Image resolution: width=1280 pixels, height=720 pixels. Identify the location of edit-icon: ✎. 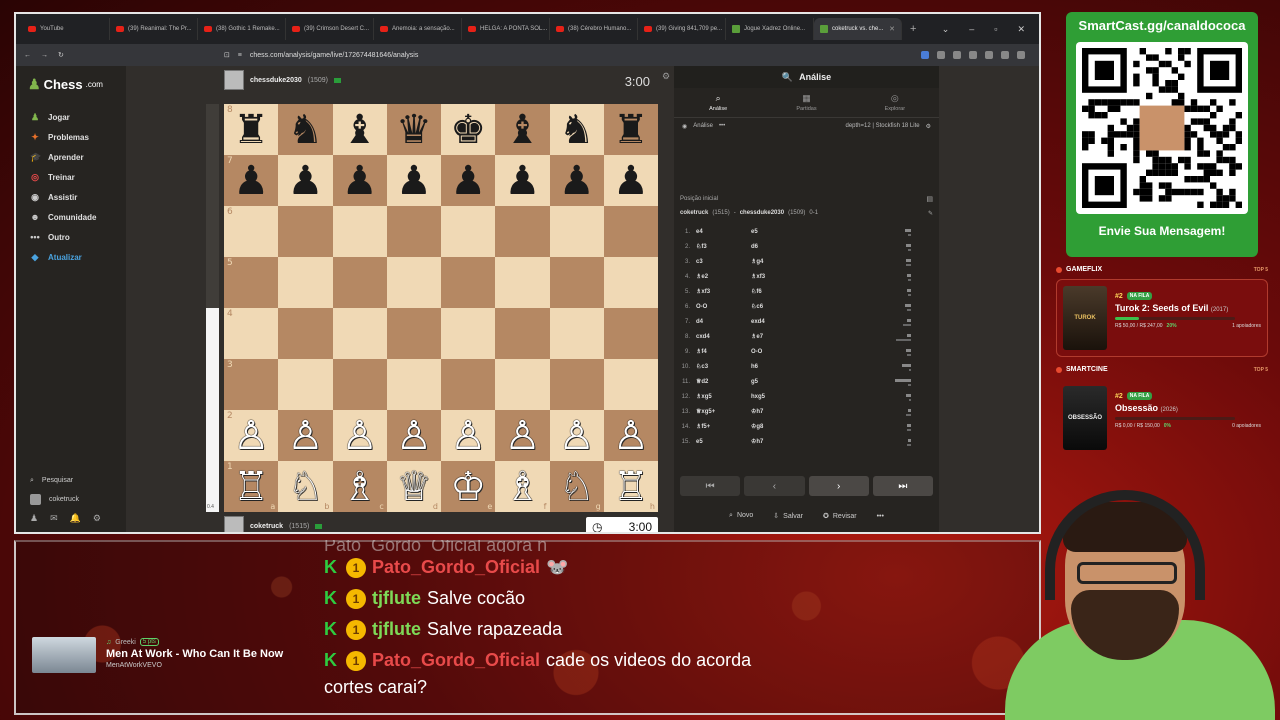
(930, 213).